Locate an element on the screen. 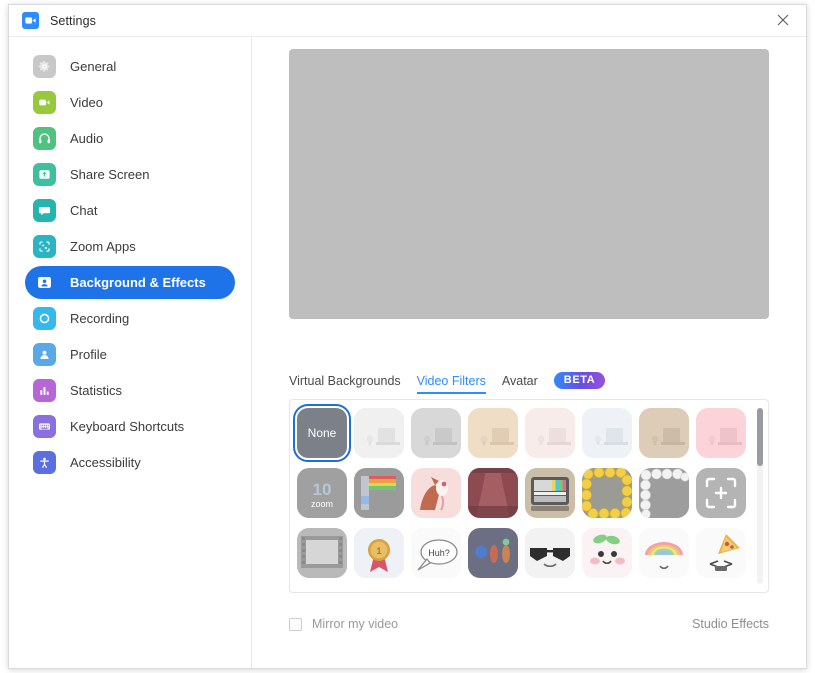 Image resolution: width=815 pixels, height=673 pixels. sidebar-item-recording: Recording is located at coordinates (130, 318).